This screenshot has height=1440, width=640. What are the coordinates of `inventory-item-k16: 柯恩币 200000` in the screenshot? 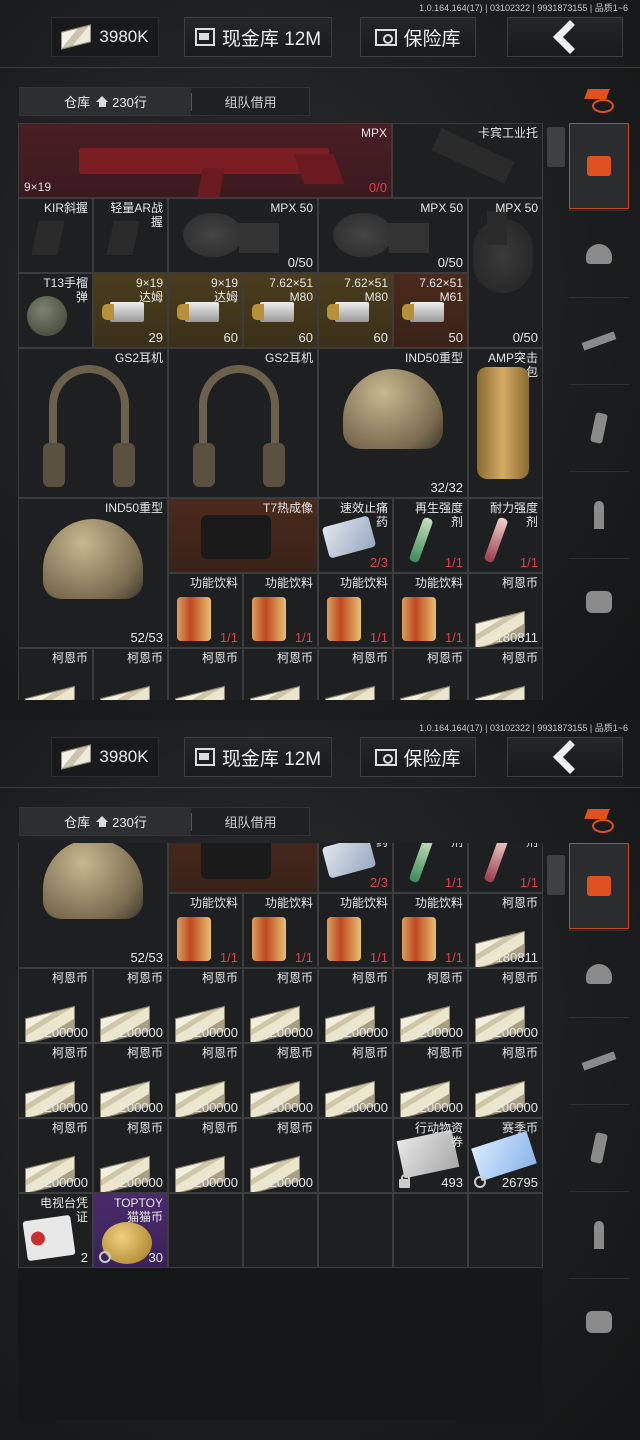 It's located at (130, 1155).